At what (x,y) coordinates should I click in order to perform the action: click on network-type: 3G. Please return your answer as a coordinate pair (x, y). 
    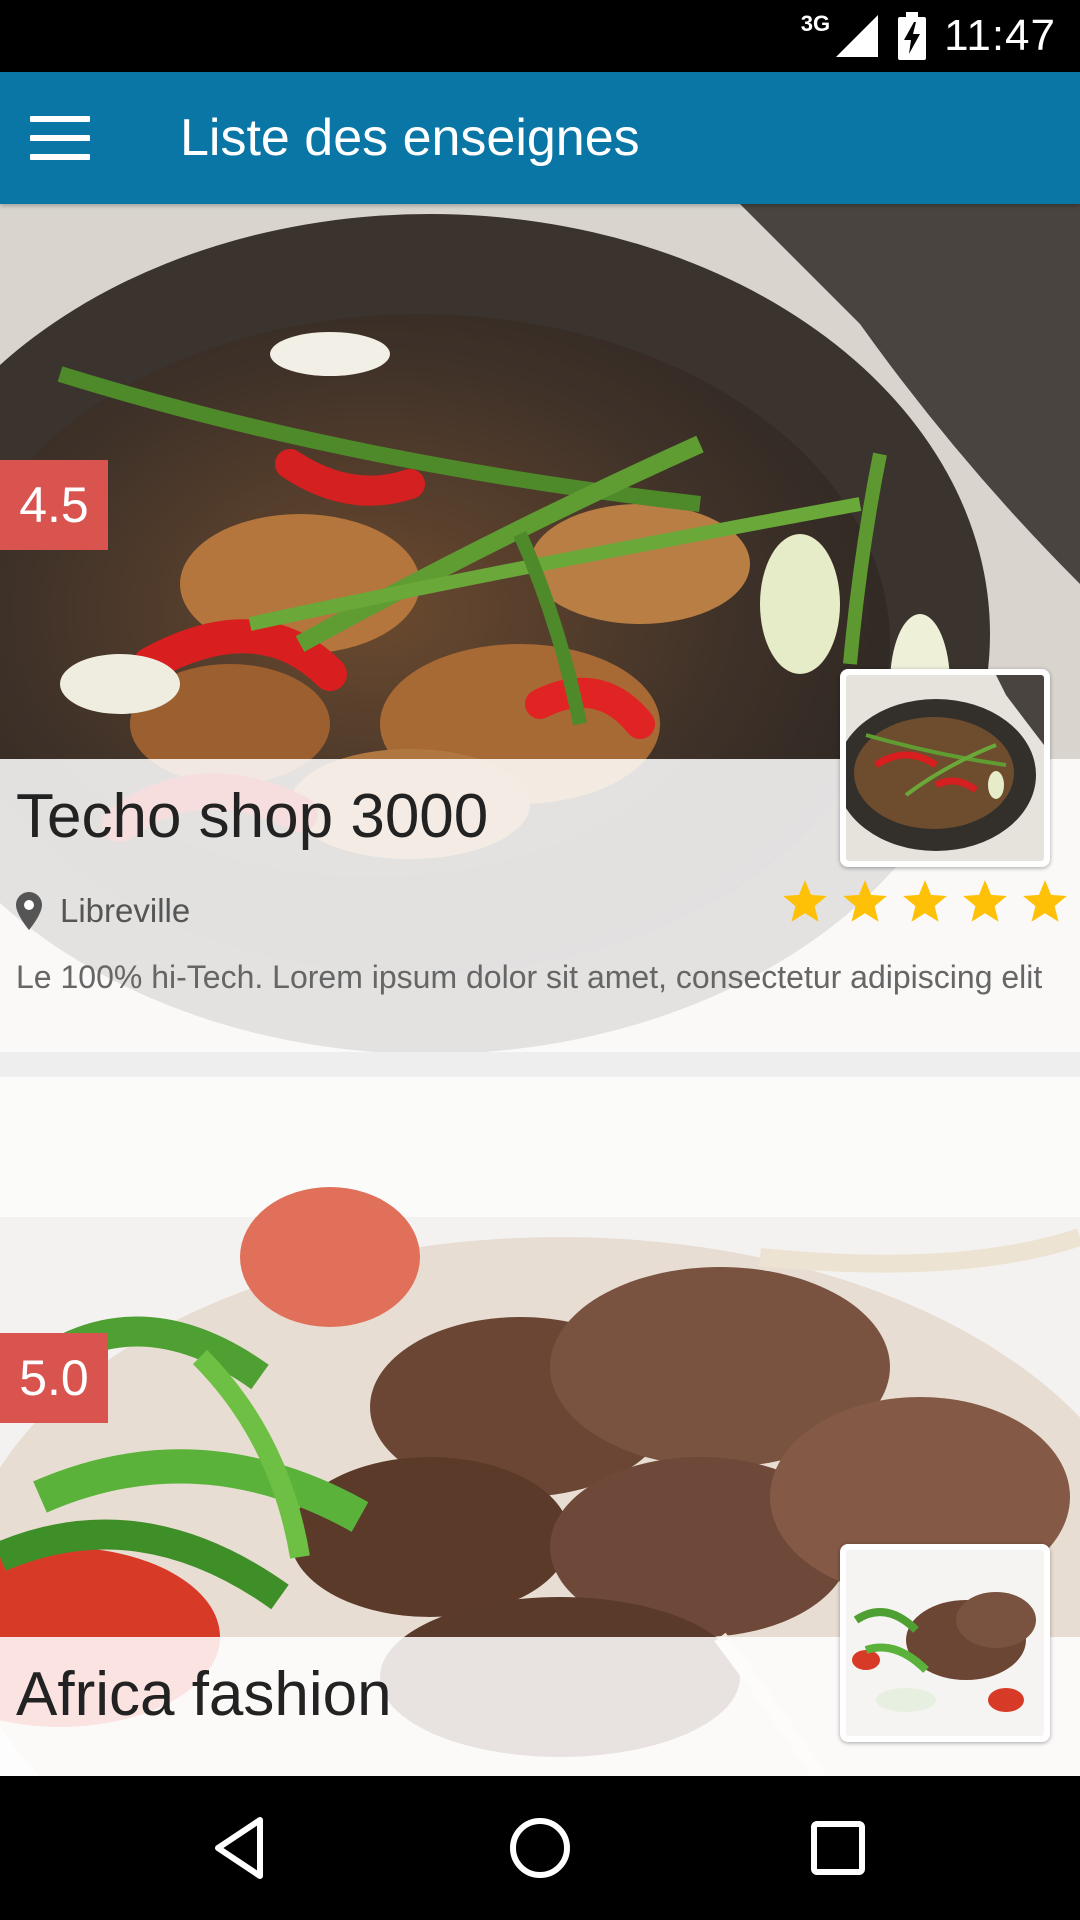
    Looking at the image, I should click on (815, 23).